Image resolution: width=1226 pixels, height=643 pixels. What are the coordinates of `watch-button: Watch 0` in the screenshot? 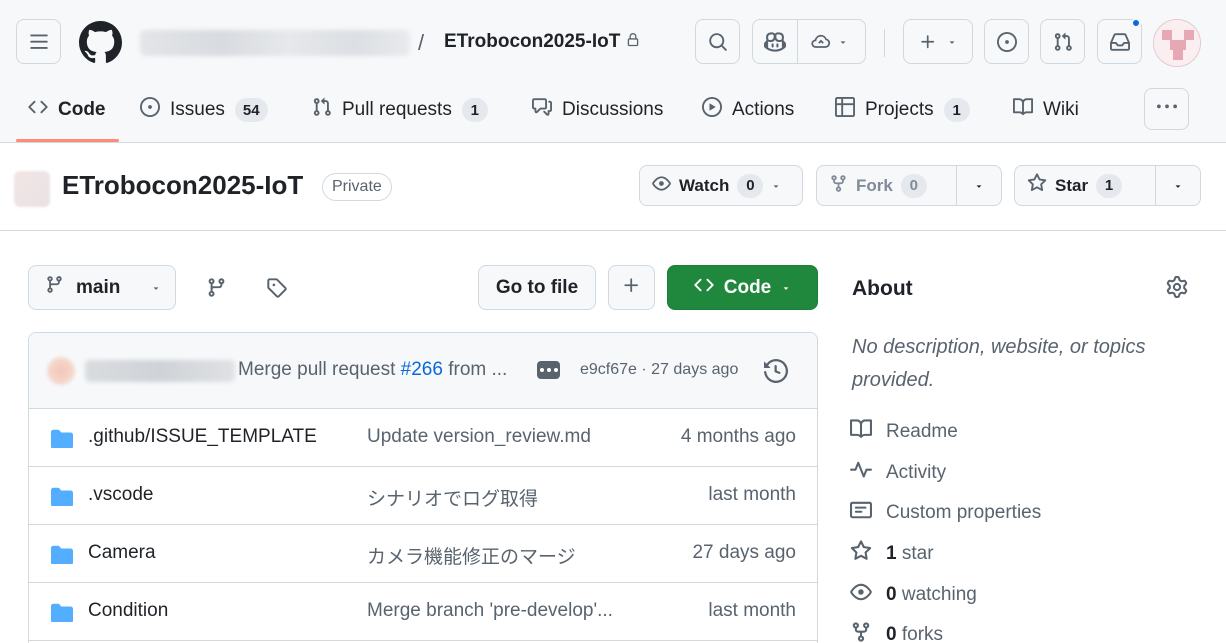 It's located at (721, 185).